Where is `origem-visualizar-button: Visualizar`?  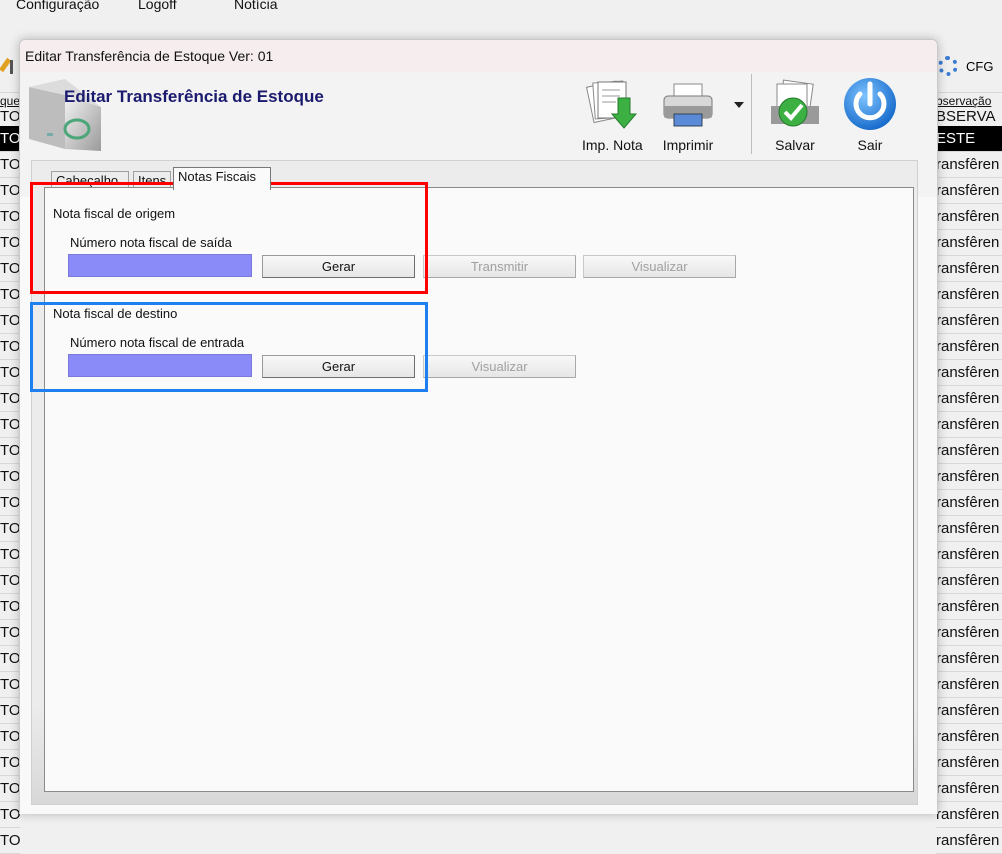
origem-visualizar-button: Visualizar is located at coordinates (659, 266).